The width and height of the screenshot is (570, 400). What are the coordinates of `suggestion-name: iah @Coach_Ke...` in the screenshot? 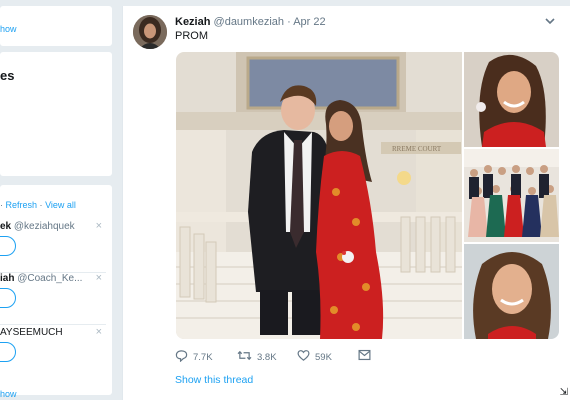 It's located at (41, 278).